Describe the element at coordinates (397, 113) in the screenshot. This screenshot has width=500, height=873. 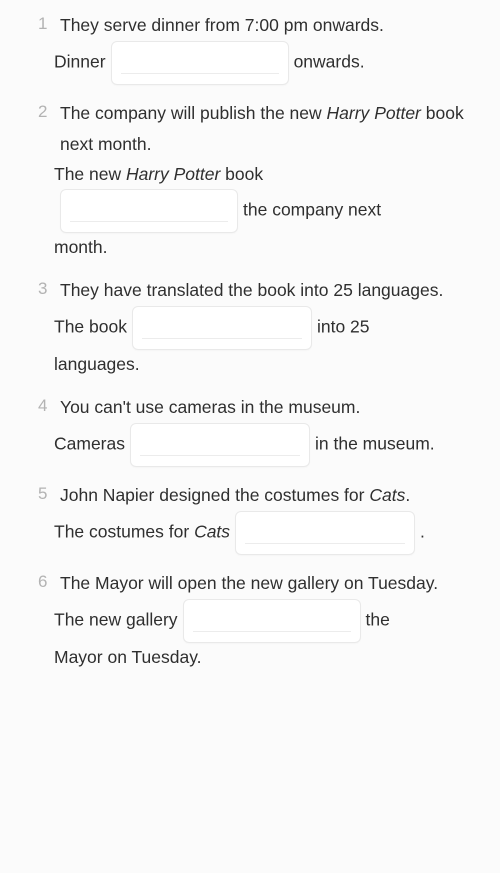
I see `prompt-title-part-2: Potter` at that location.